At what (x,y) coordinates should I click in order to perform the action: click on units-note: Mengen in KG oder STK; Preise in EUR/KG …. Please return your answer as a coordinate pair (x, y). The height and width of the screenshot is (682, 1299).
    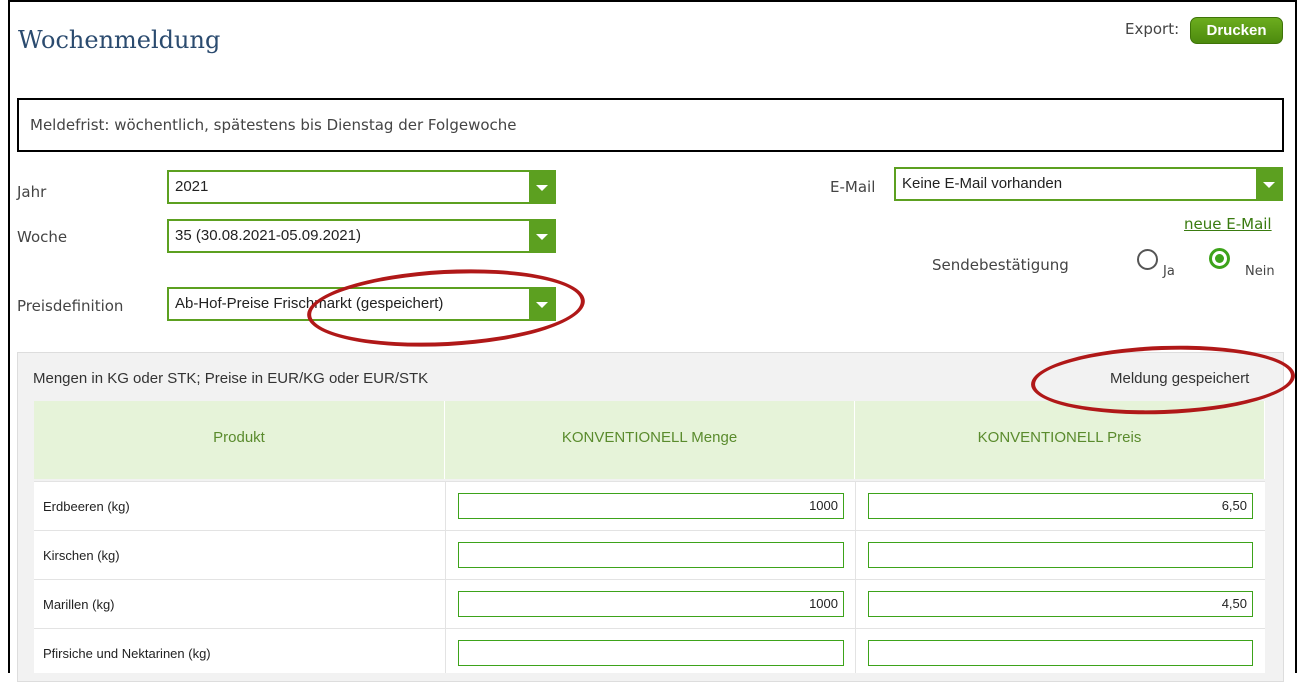
    Looking at the image, I should click on (231, 378).